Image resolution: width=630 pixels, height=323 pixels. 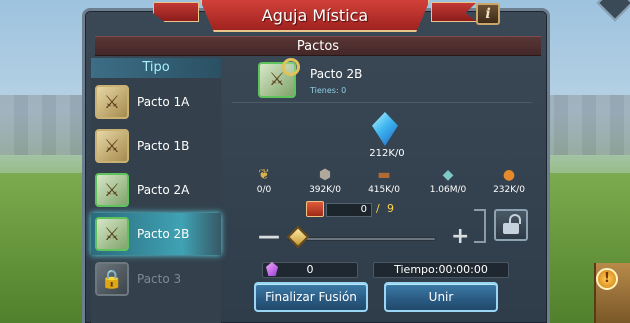 I want to click on pact-item-2b: ⚔ Pacto 2B, so click(x=156, y=234).